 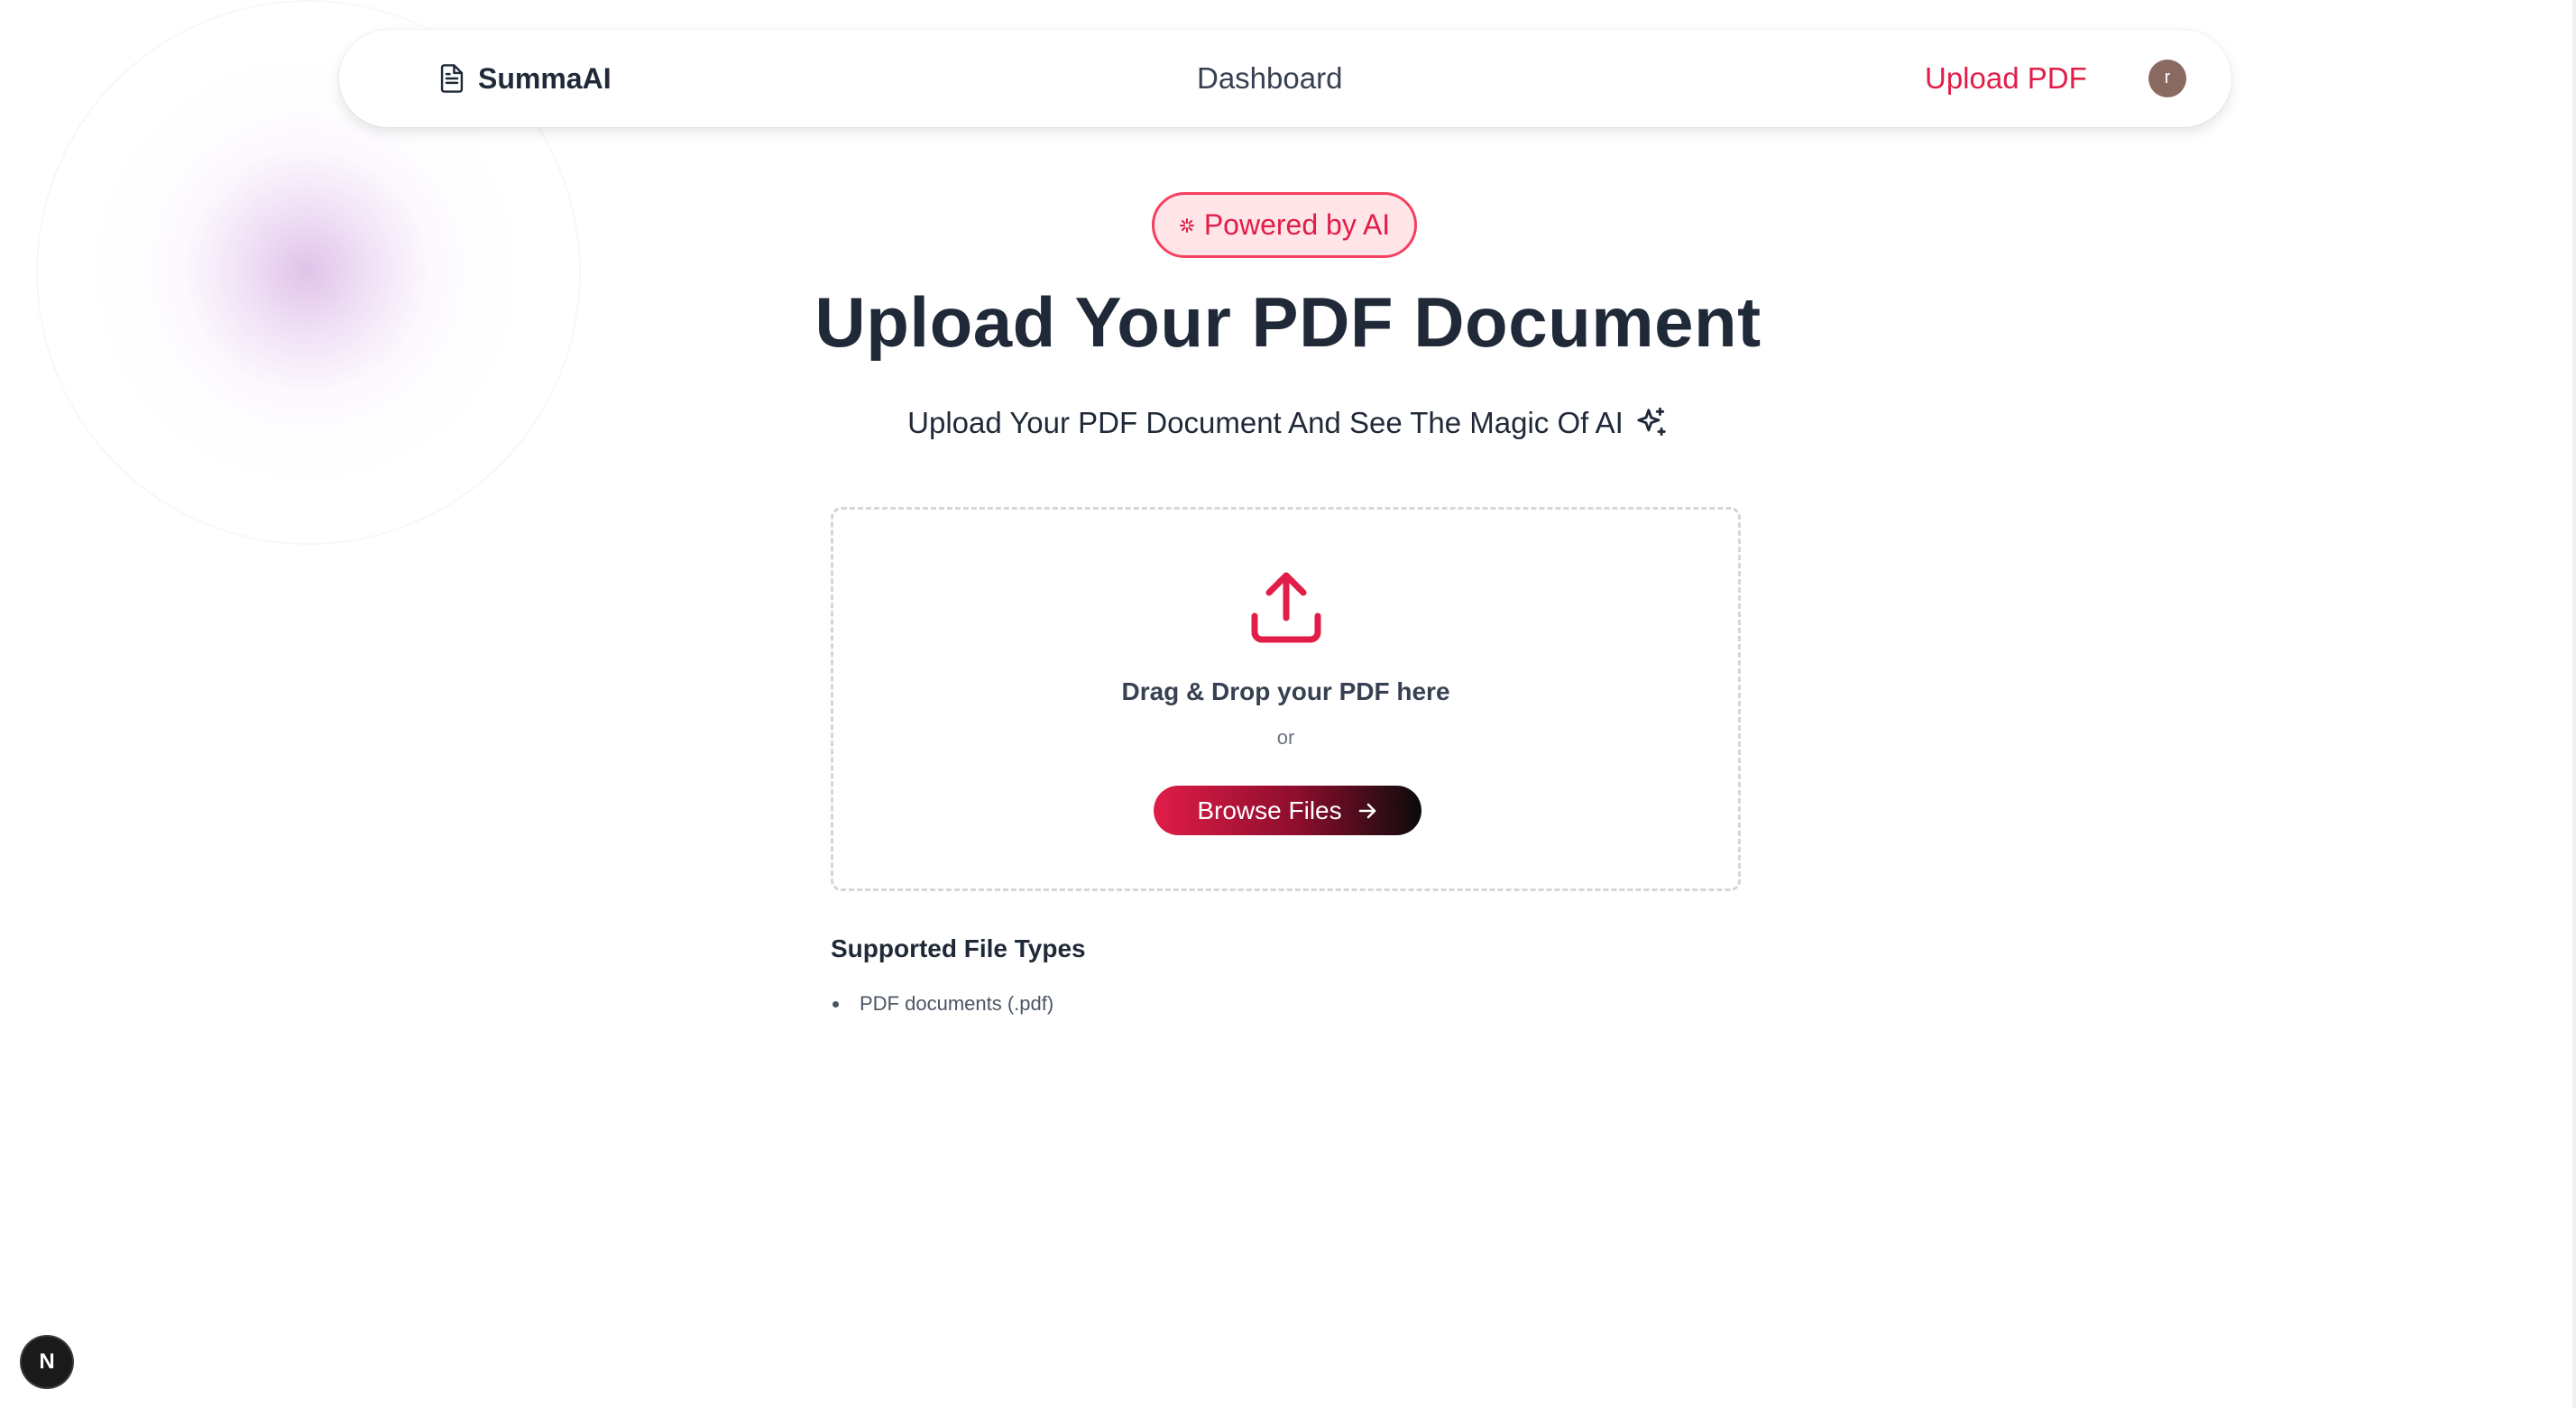 I want to click on supported-file-types-heading: Supported File Types, so click(x=959, y=948).